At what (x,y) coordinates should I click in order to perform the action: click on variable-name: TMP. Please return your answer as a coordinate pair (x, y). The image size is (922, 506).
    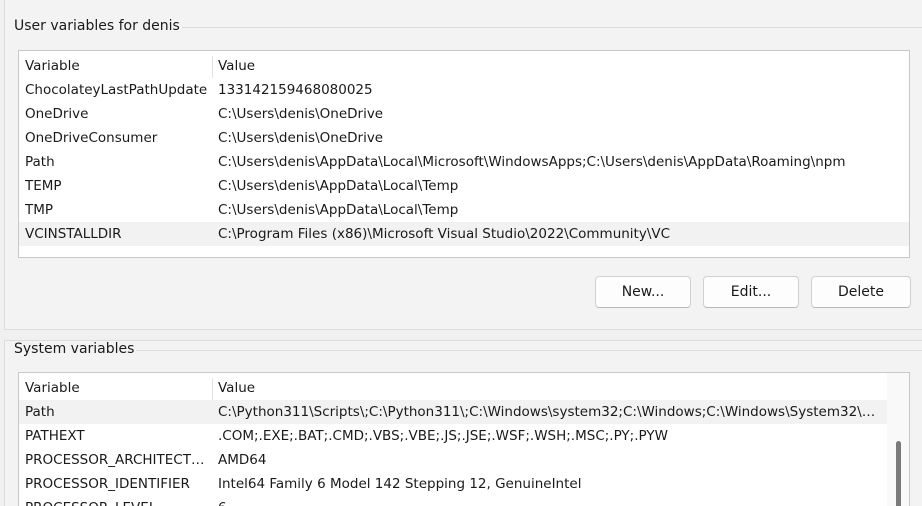
    Looking at the image, I should click on (39, 210).